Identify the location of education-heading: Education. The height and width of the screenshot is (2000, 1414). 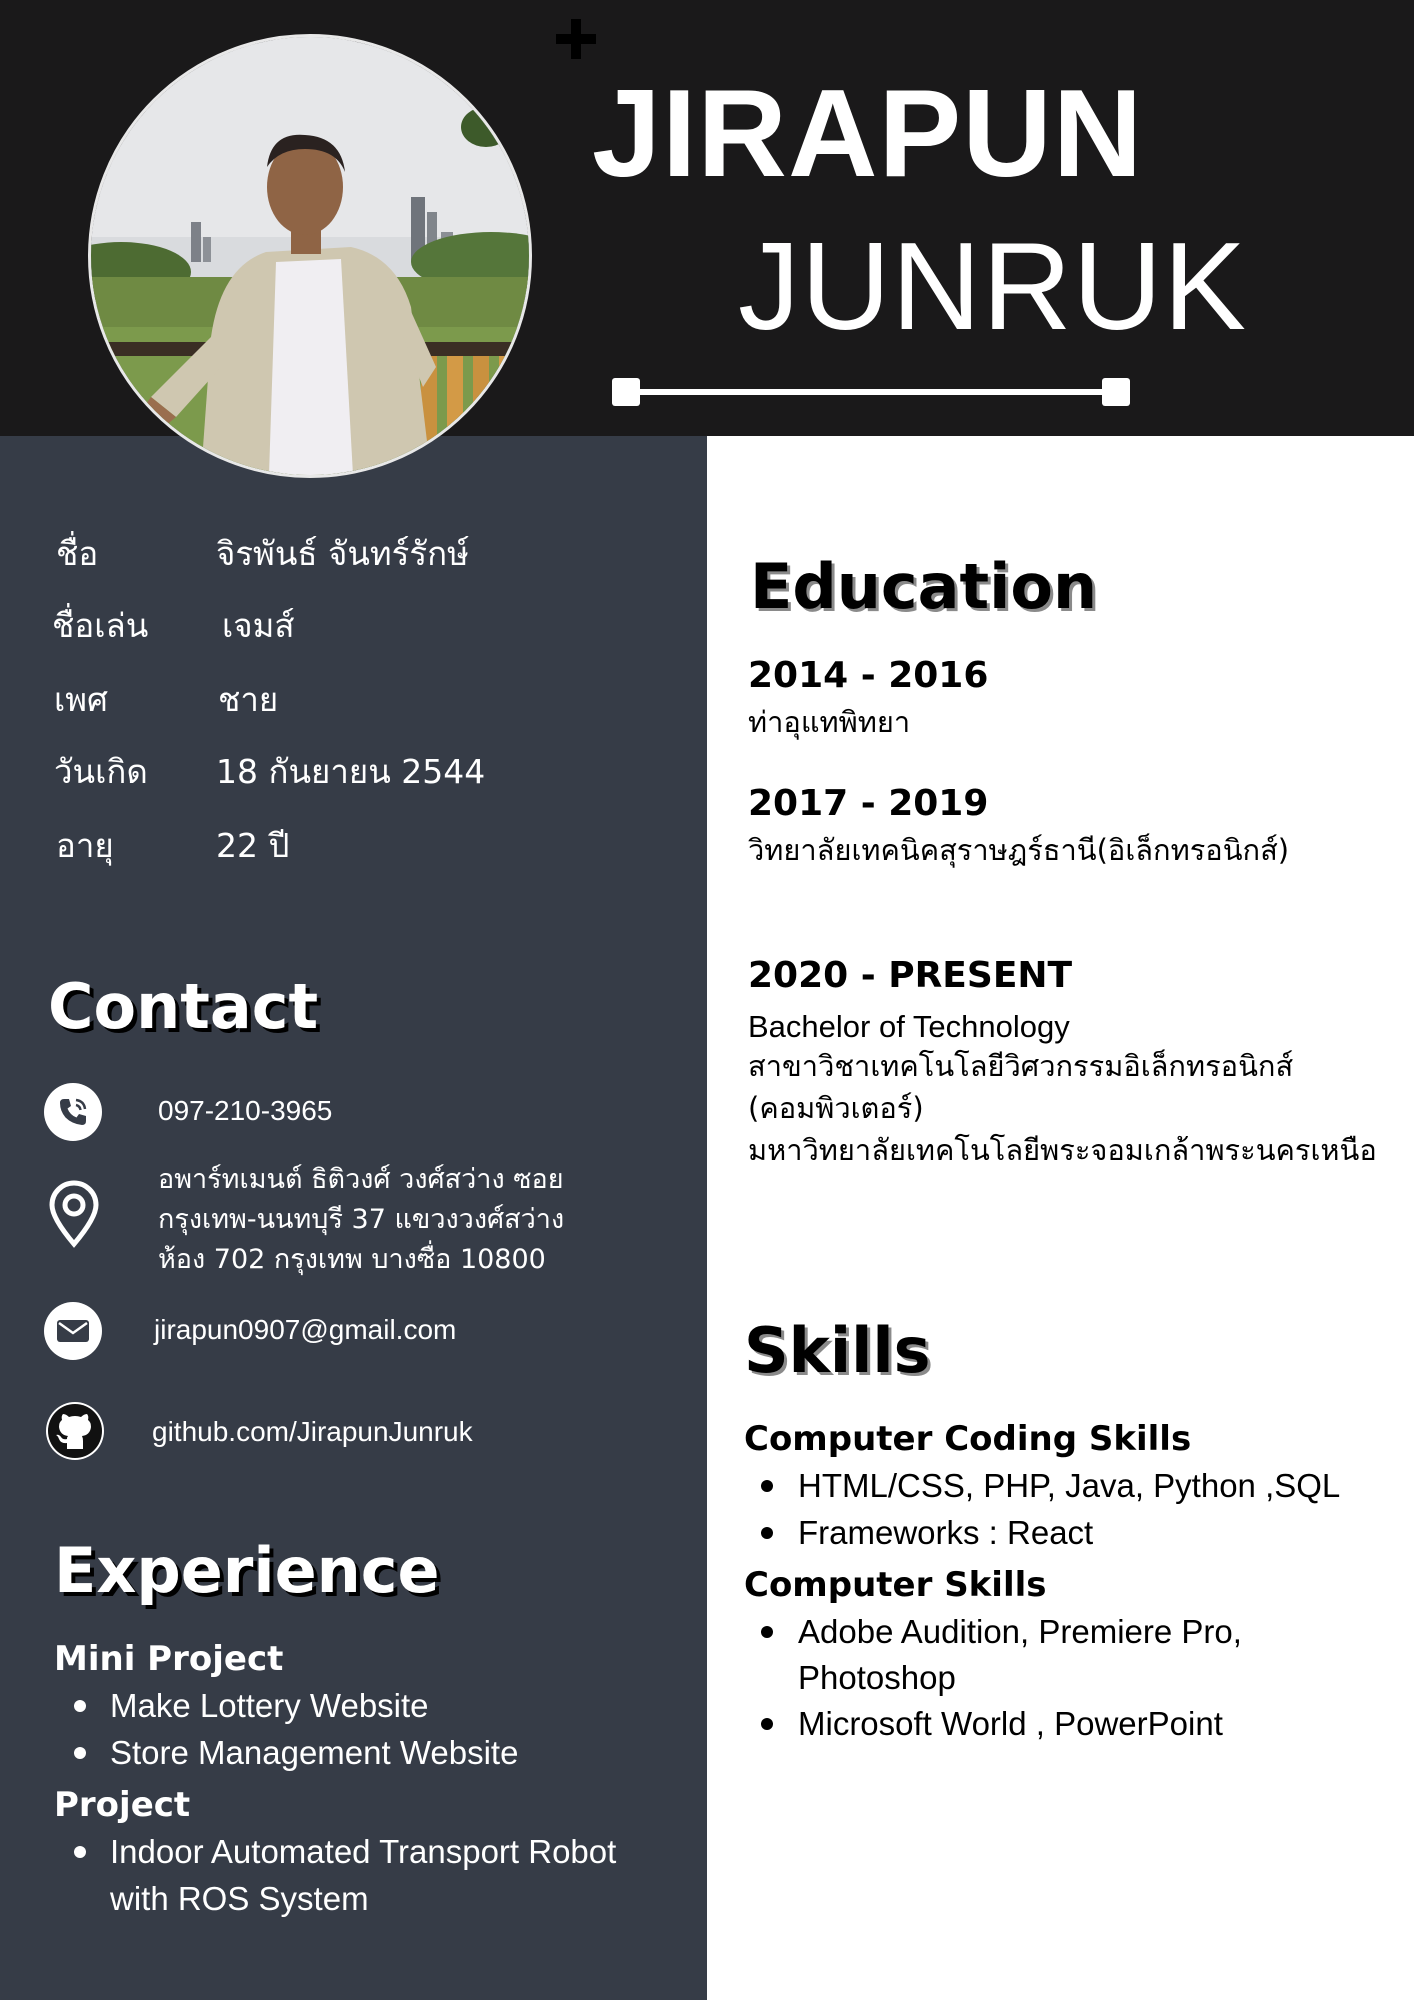
(924, 586).